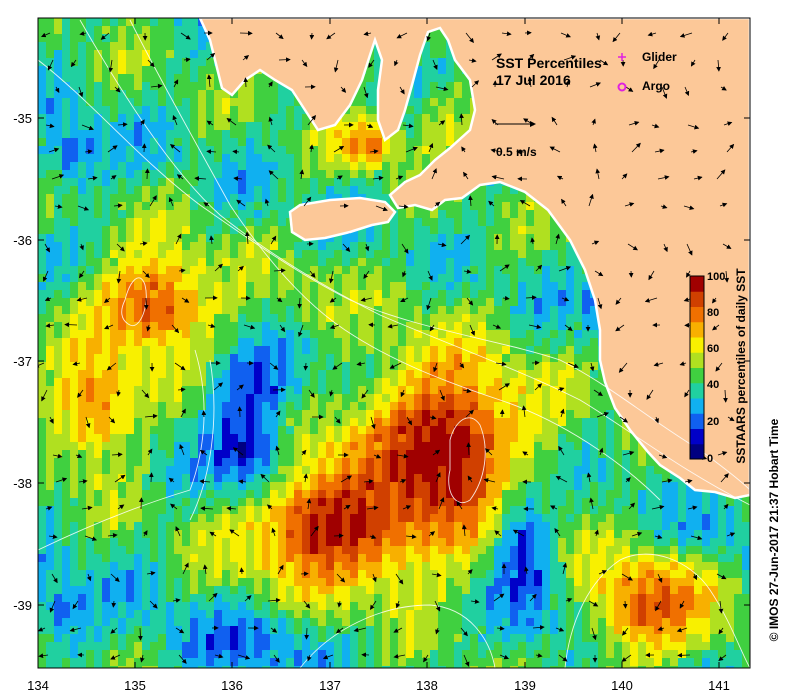 The height and width of the screenshot is (700, 791). Describe the element at coordinates (378, 685) in the screenshot. I see `x-axis-labels: 134 135 136 137 138 139 140 141` at that location.